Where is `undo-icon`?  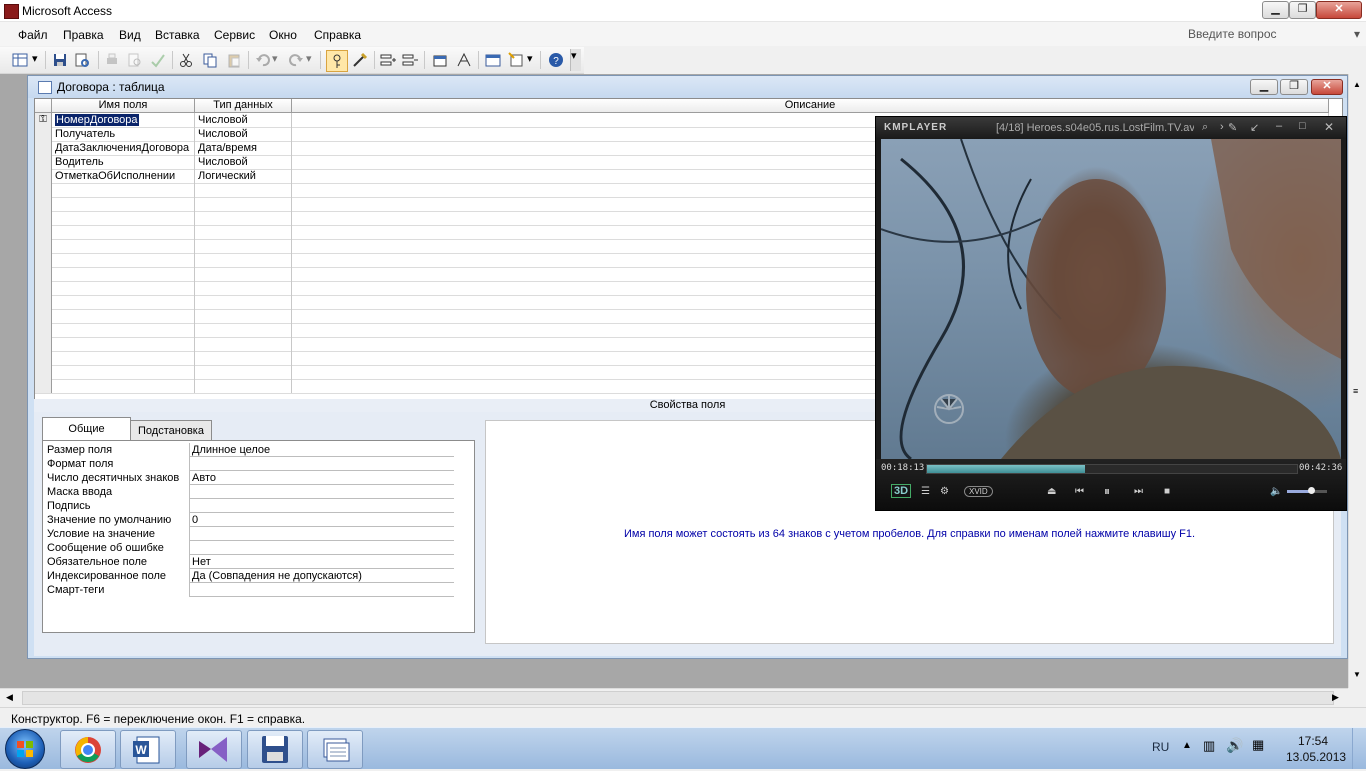
undo-icon is located at coordinates (263, 60).